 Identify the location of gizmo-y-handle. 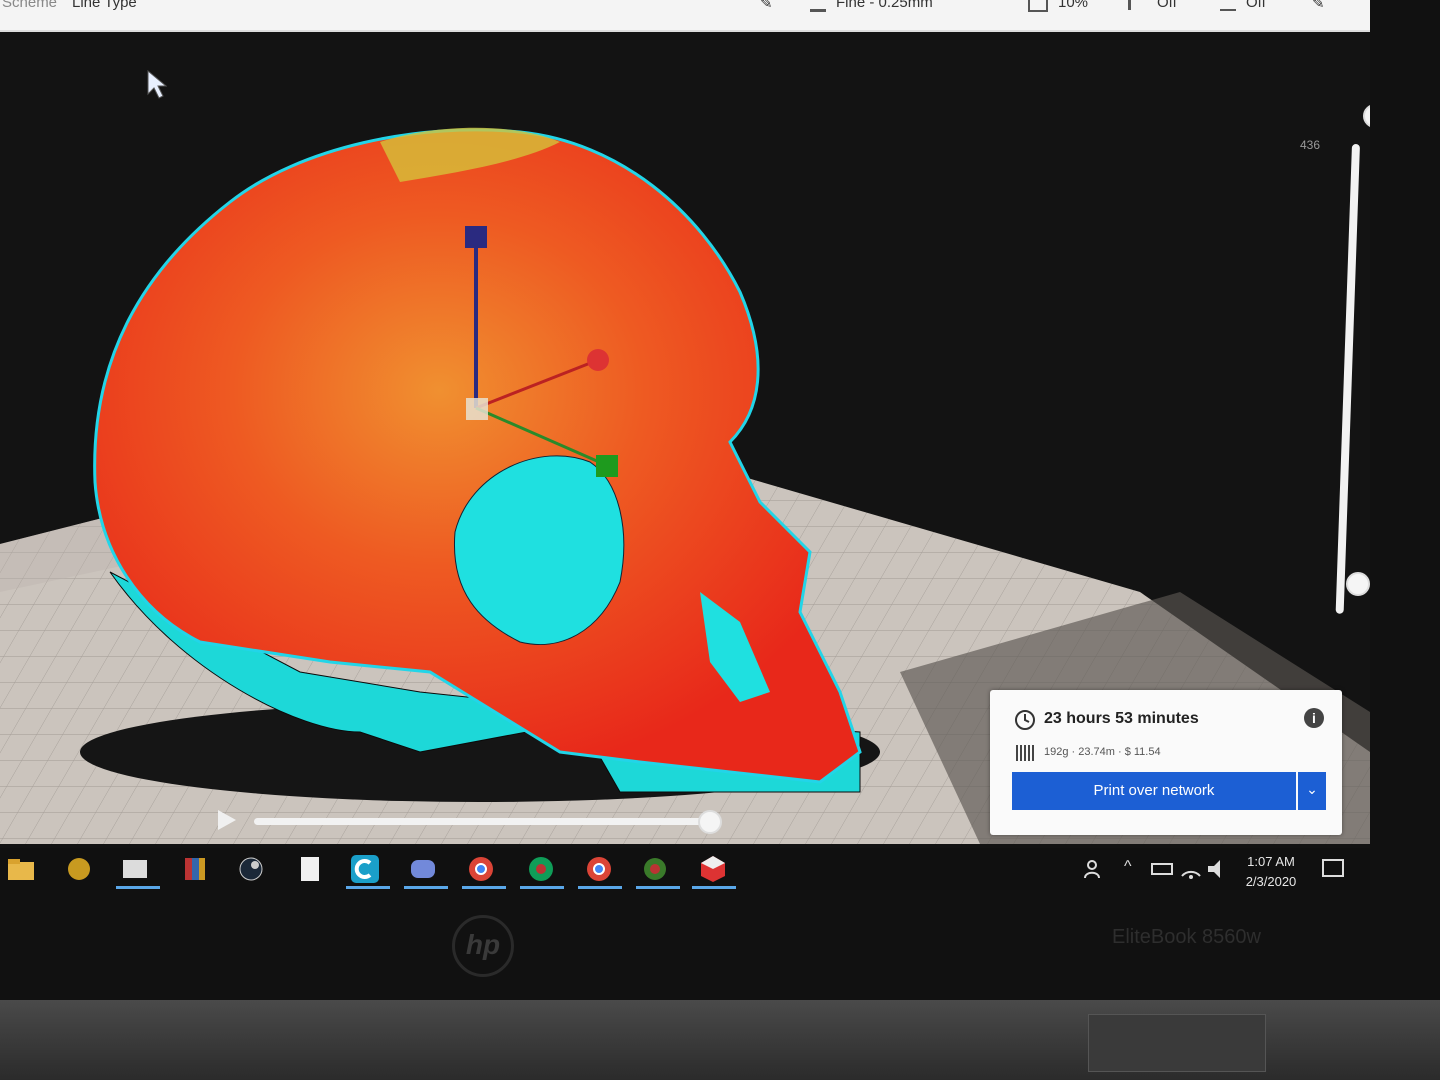
(607, 466).